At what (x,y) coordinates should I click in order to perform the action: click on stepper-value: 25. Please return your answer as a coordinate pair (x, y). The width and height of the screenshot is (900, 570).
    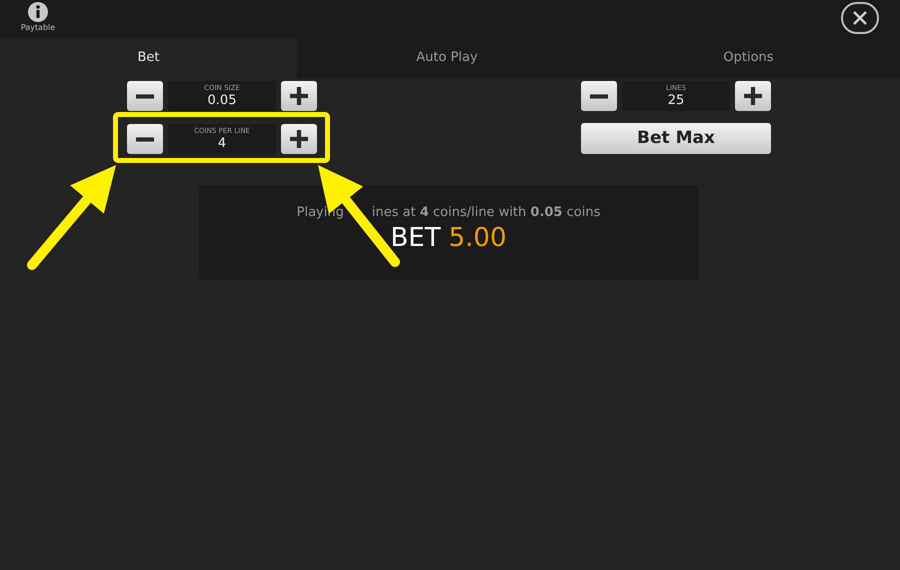
    Looking at the image, I should click on (676, 100).